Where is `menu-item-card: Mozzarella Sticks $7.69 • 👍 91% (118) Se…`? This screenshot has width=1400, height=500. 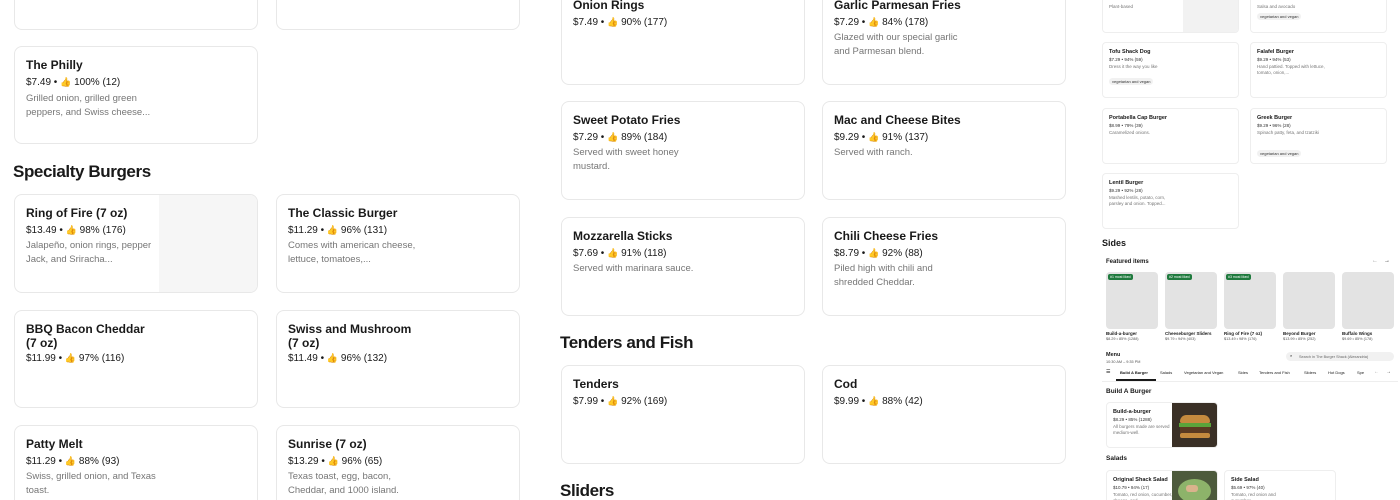
menu-item-card: Mozzarella Sticks $7.69 • 👍 91% (118) Se… is located at coordinates (683, 266).